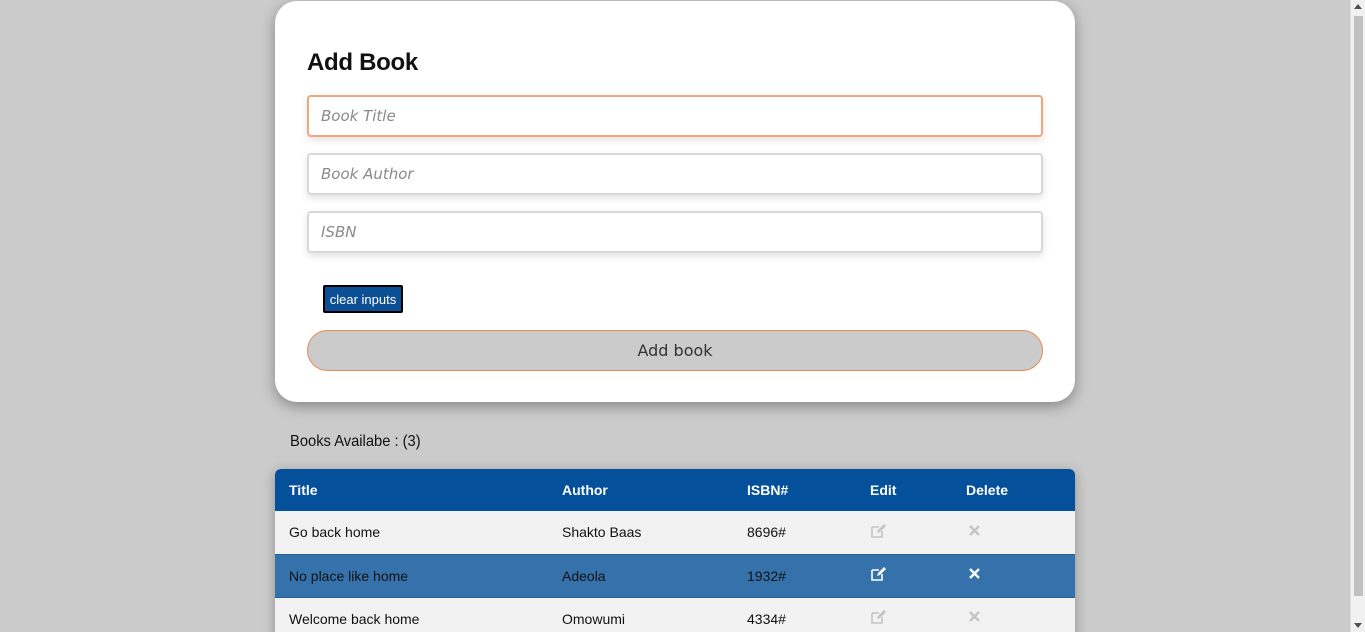 This screenshot has width=1365, height=632. What do you see at coordinates (335, 532) in the screenshot?
I see `book-title-cell: Go back home` at bounding box center [335, 532].